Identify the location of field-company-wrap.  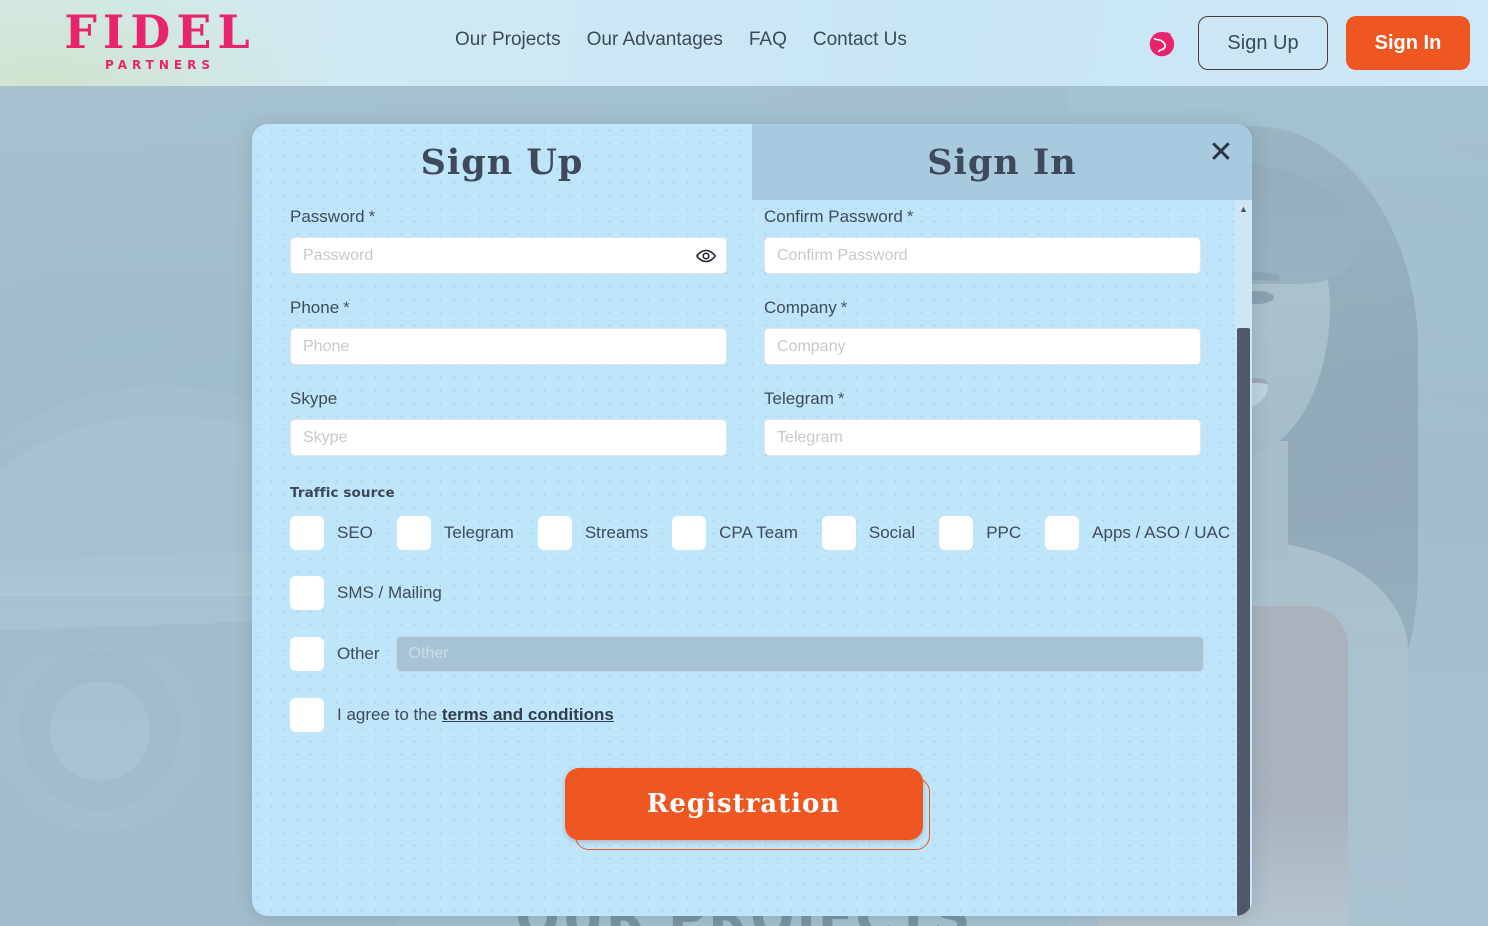
(982, 346).